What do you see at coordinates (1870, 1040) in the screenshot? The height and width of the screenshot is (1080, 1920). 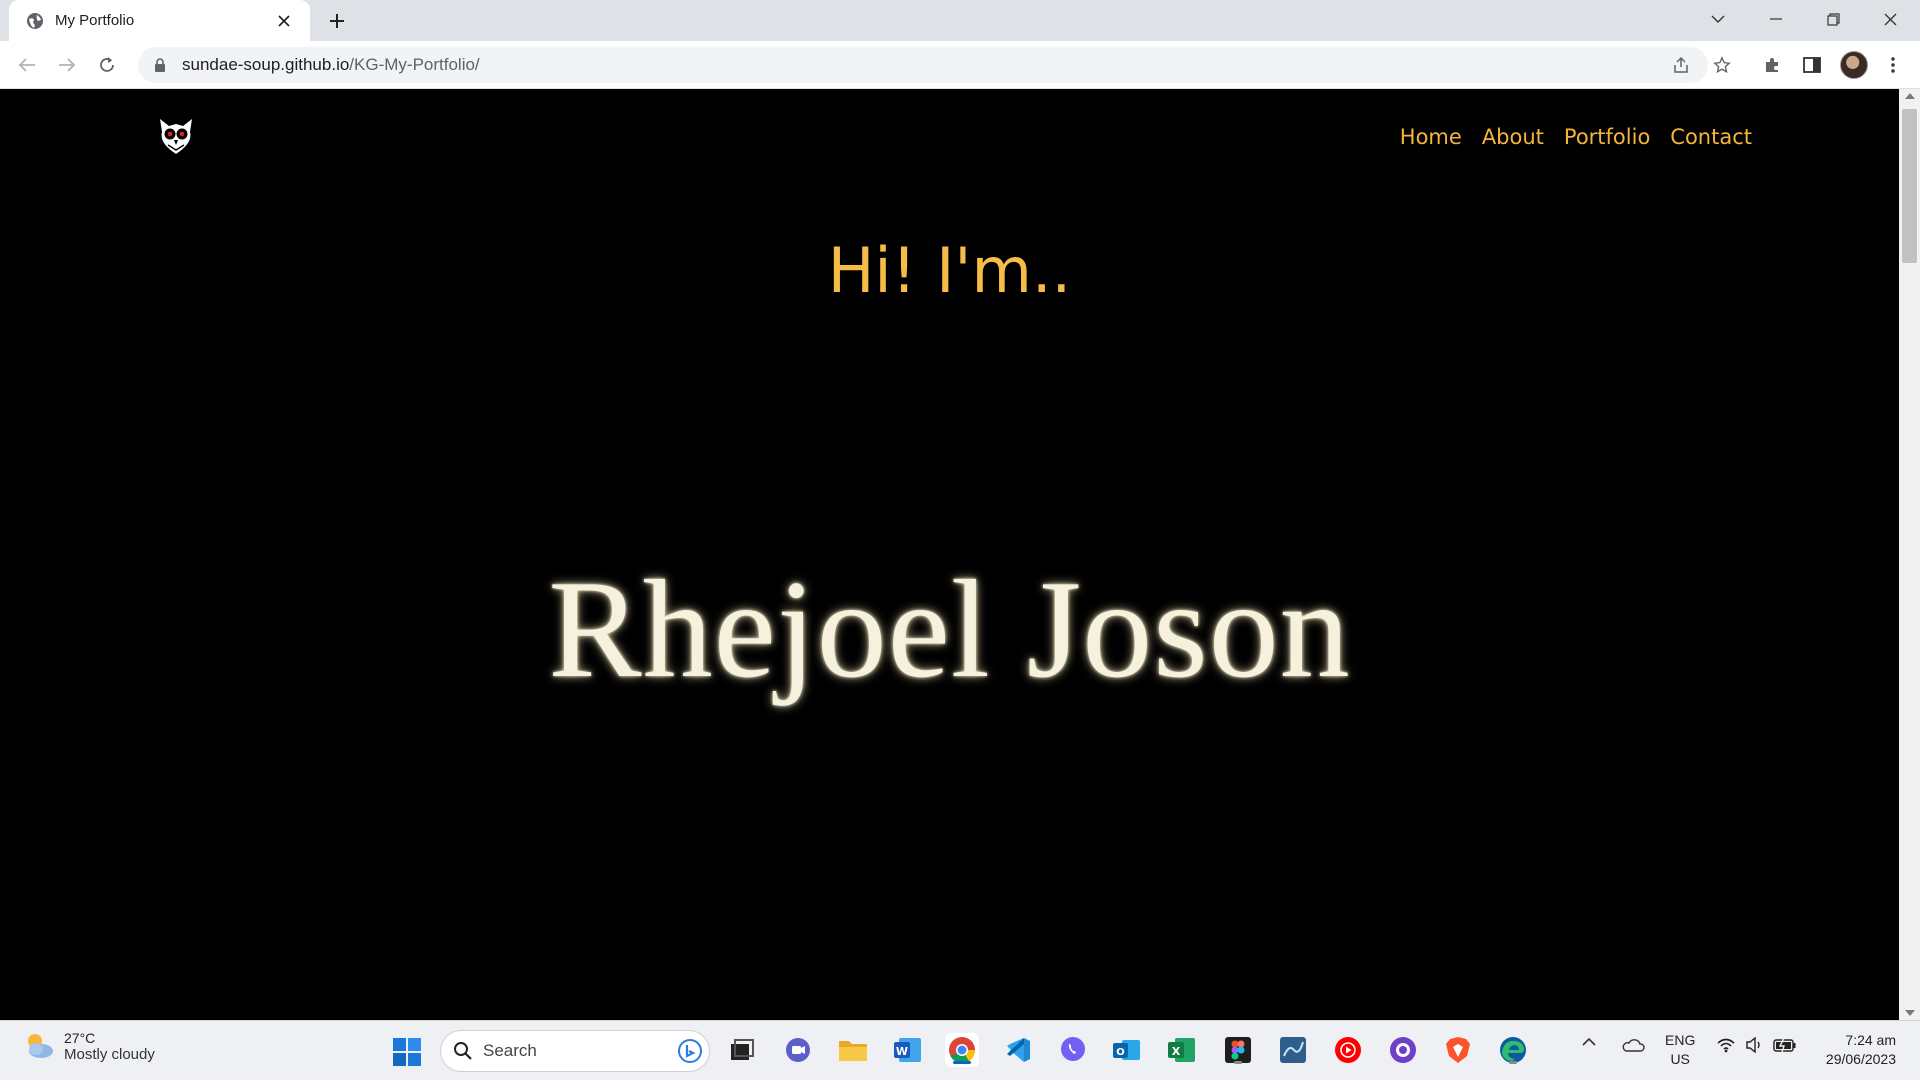 I see `clock-time: 7:24 am` at bounding box center [1870, 1040].